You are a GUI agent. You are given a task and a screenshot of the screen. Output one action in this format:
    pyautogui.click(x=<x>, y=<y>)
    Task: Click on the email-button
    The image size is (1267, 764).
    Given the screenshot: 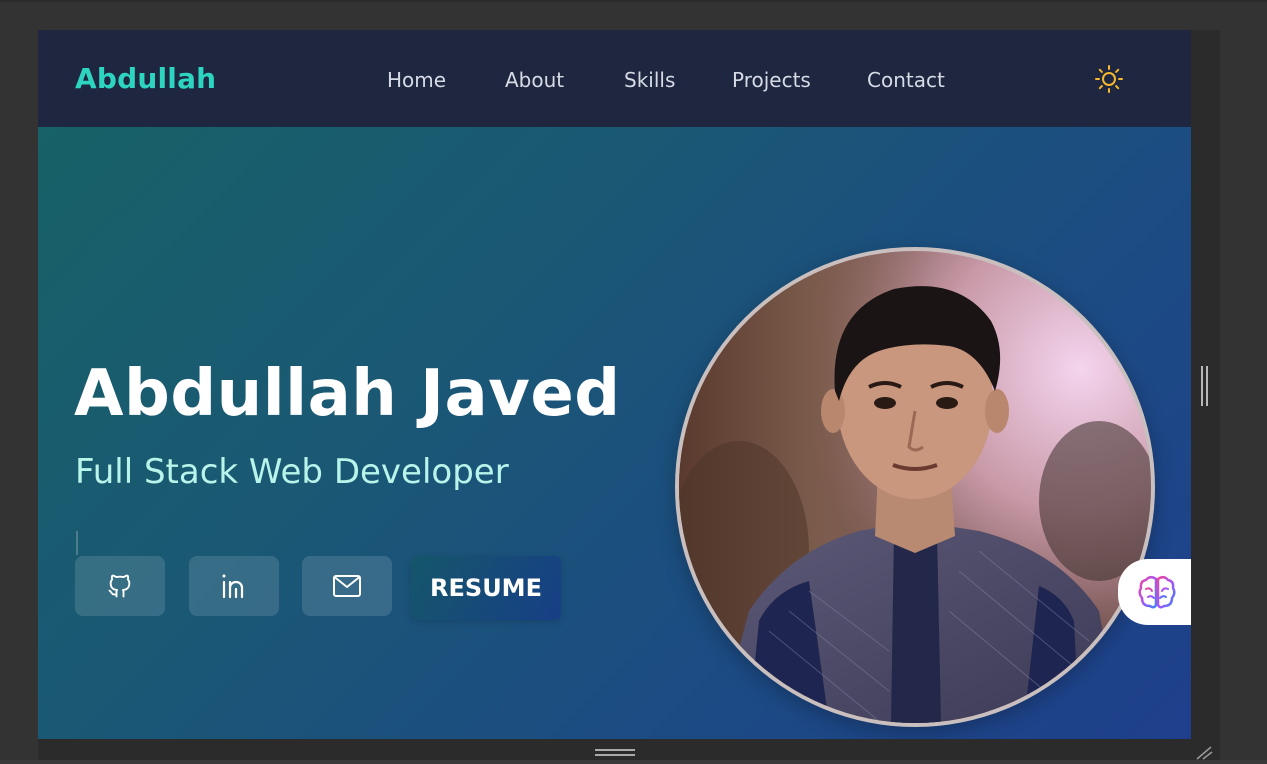 What is the action you would take?
    pyautogui.click(x=347, y=586)
    